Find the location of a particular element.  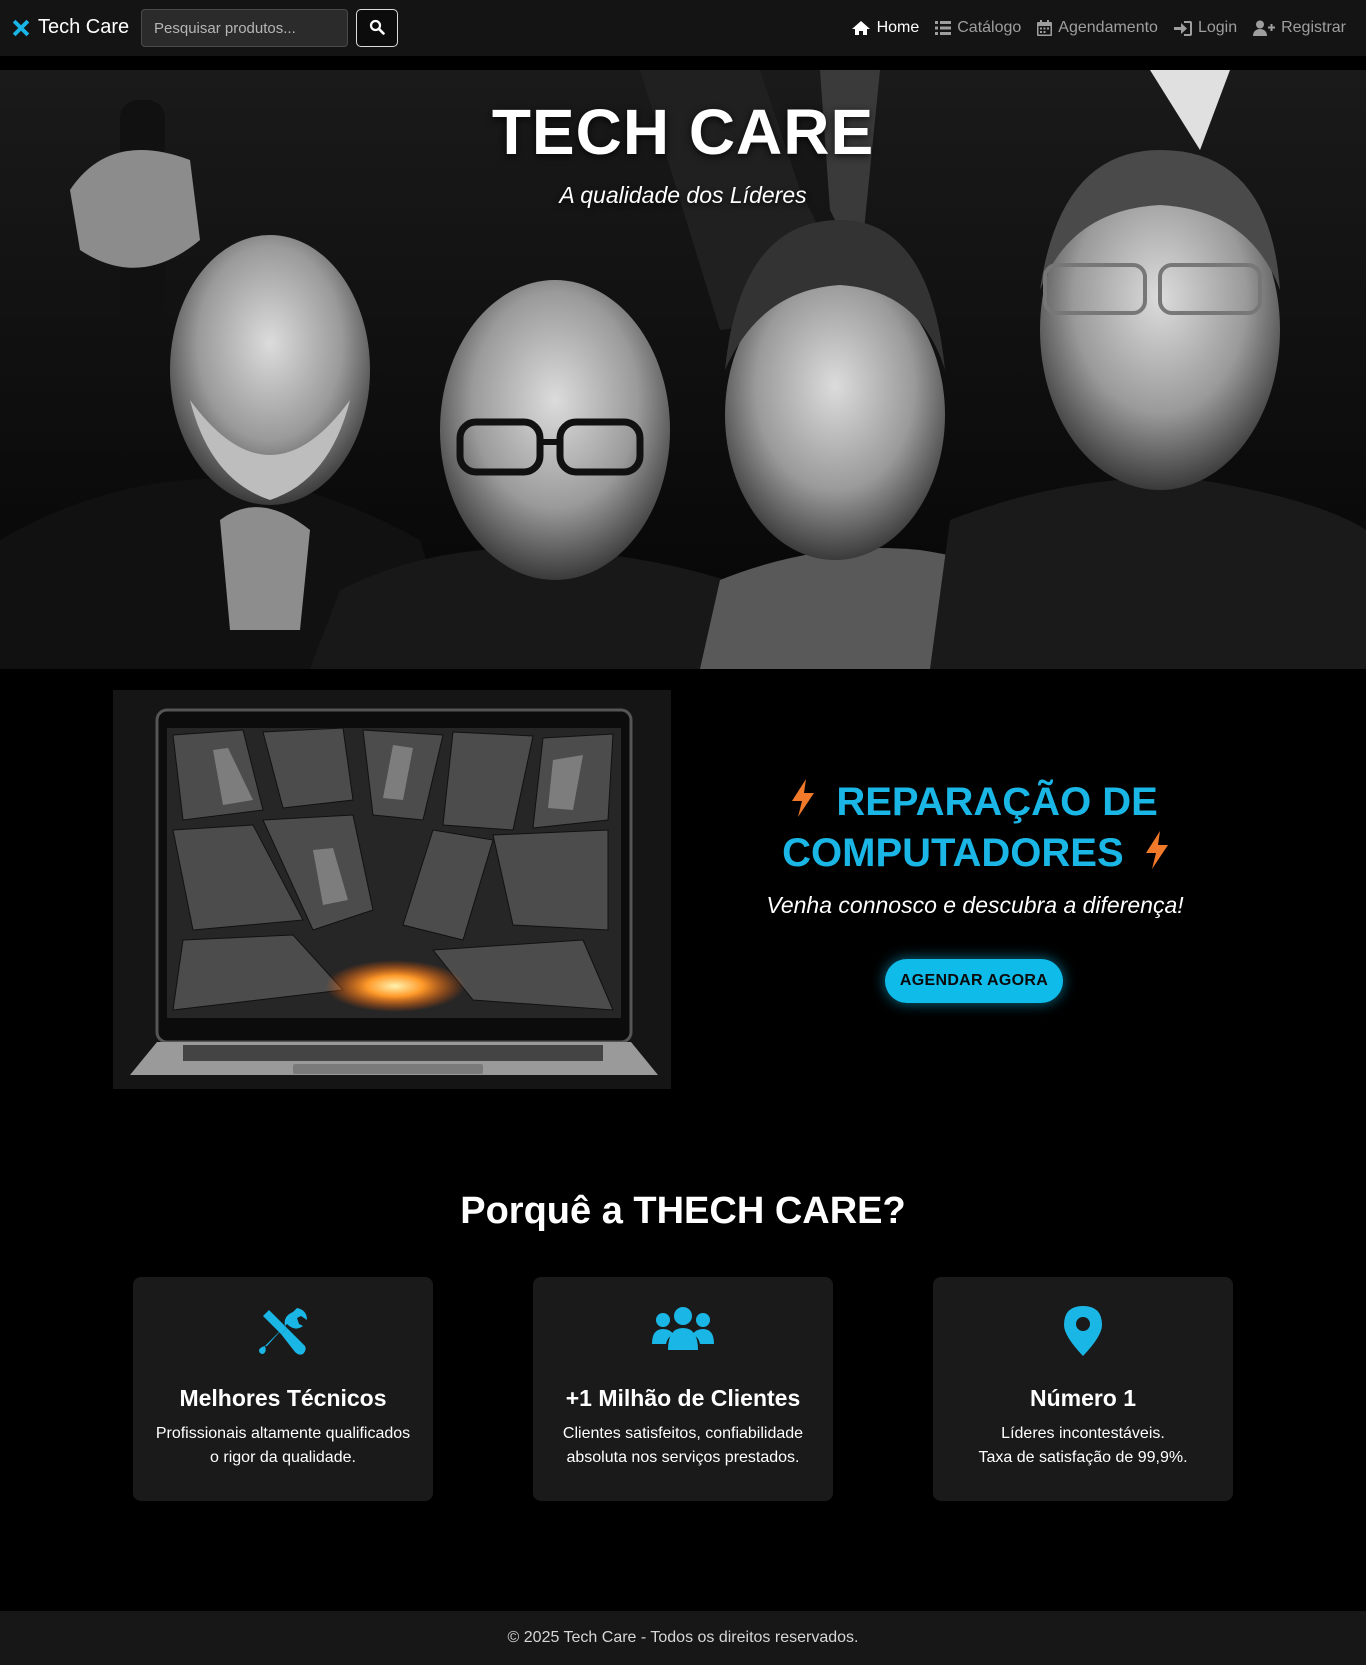

promo-heading-line2: COMPUTADORES is located at coordinates (953, 853).